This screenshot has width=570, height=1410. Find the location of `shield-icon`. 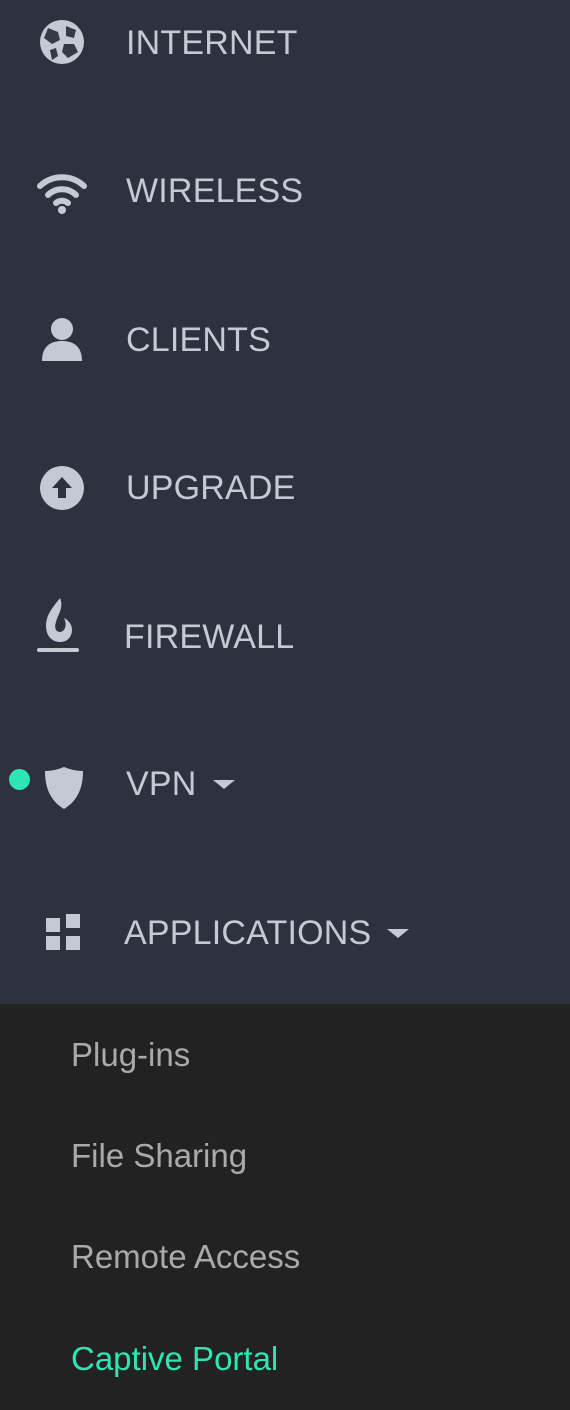

shield-icon is located at coordinates (64, 788).